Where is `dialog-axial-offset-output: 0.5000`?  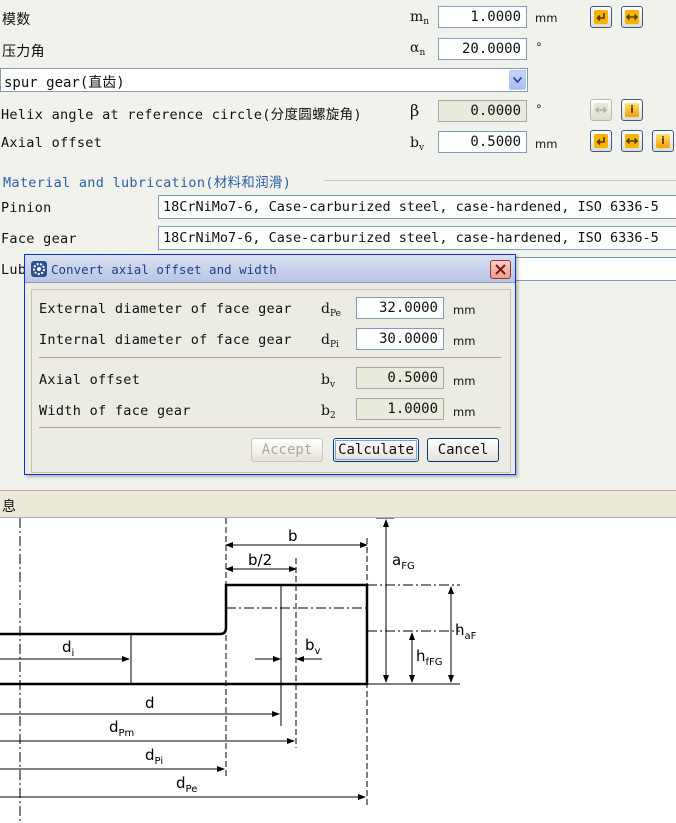
dialog-axial-offset-output: 0.5000 is located at coordinates (400, 378).